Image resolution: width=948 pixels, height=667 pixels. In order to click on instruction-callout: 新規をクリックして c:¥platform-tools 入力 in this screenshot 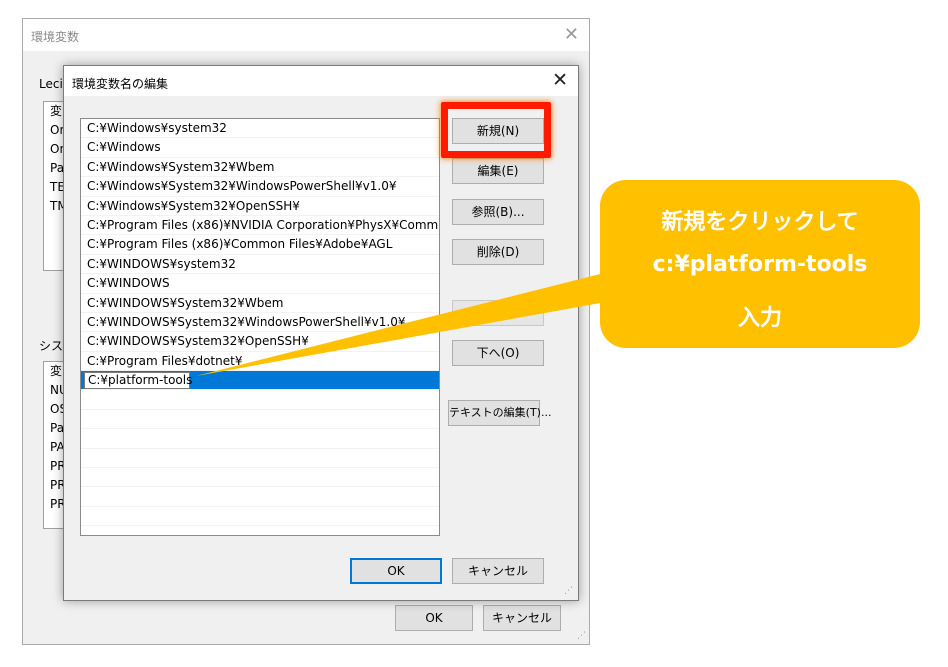, I will do `click(760, 264)`.